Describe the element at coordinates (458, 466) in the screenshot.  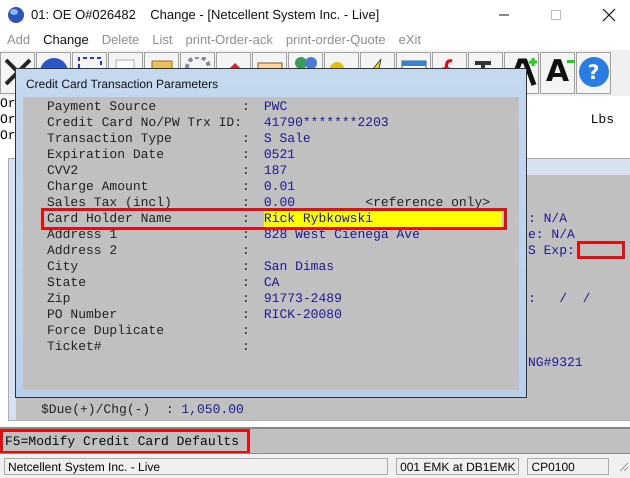
I see `status-panel: 001 EMK at DB1EMK` at that location.